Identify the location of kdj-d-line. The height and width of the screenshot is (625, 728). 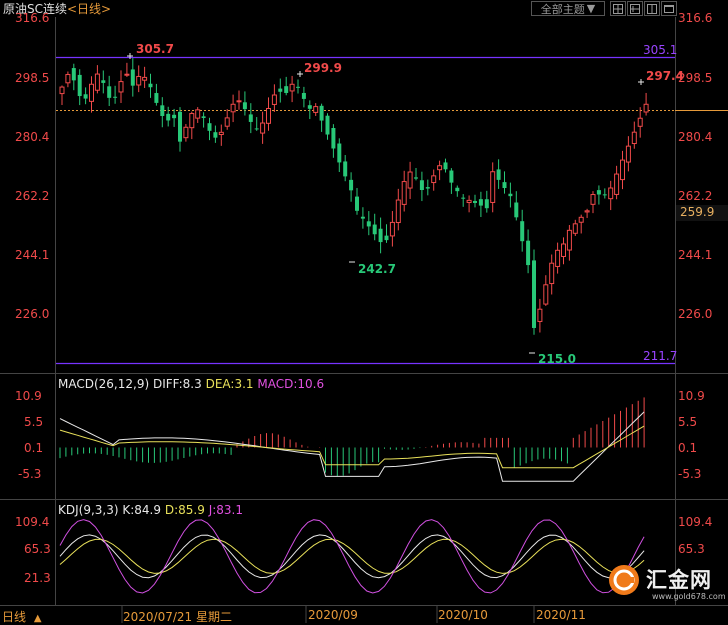
(352, 556).